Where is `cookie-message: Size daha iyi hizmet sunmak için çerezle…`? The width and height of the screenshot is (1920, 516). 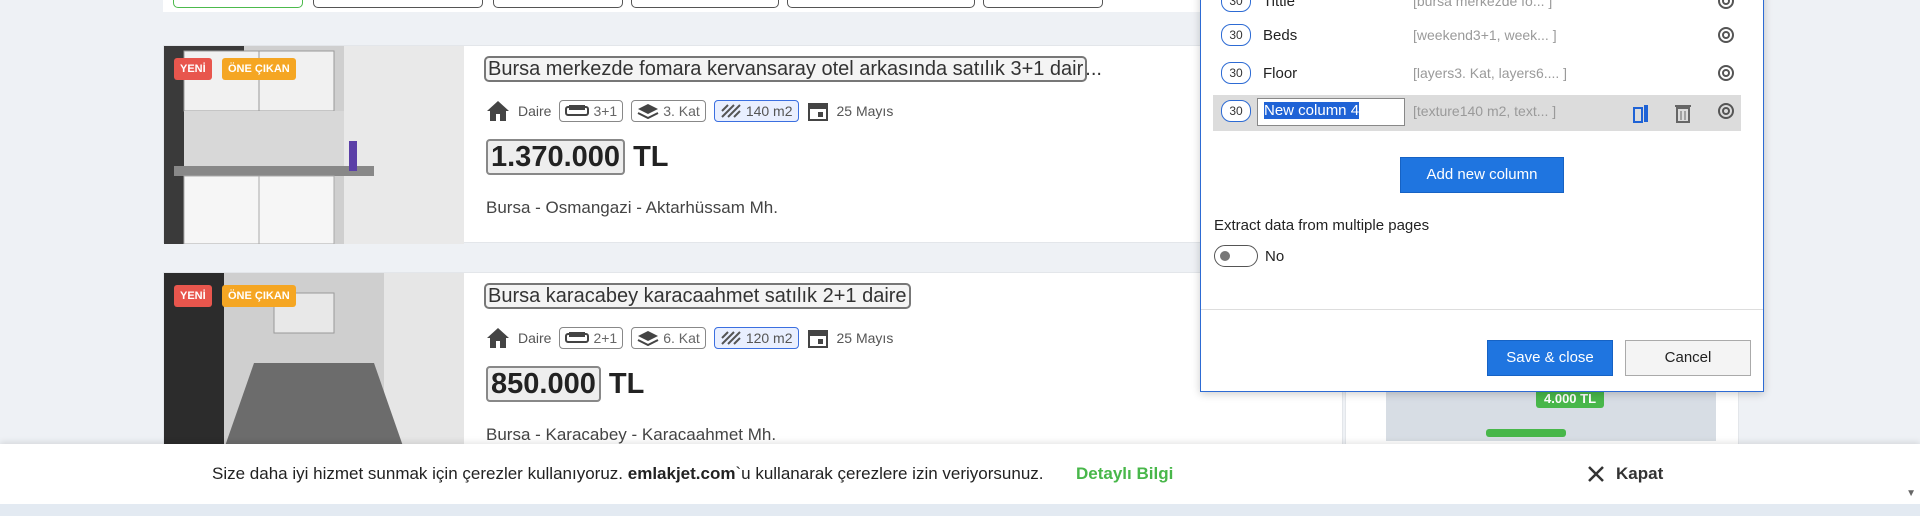 cookie-message: Size daha iyi hizmet sunmak için çerezle… is located at coordinates (628, 473).